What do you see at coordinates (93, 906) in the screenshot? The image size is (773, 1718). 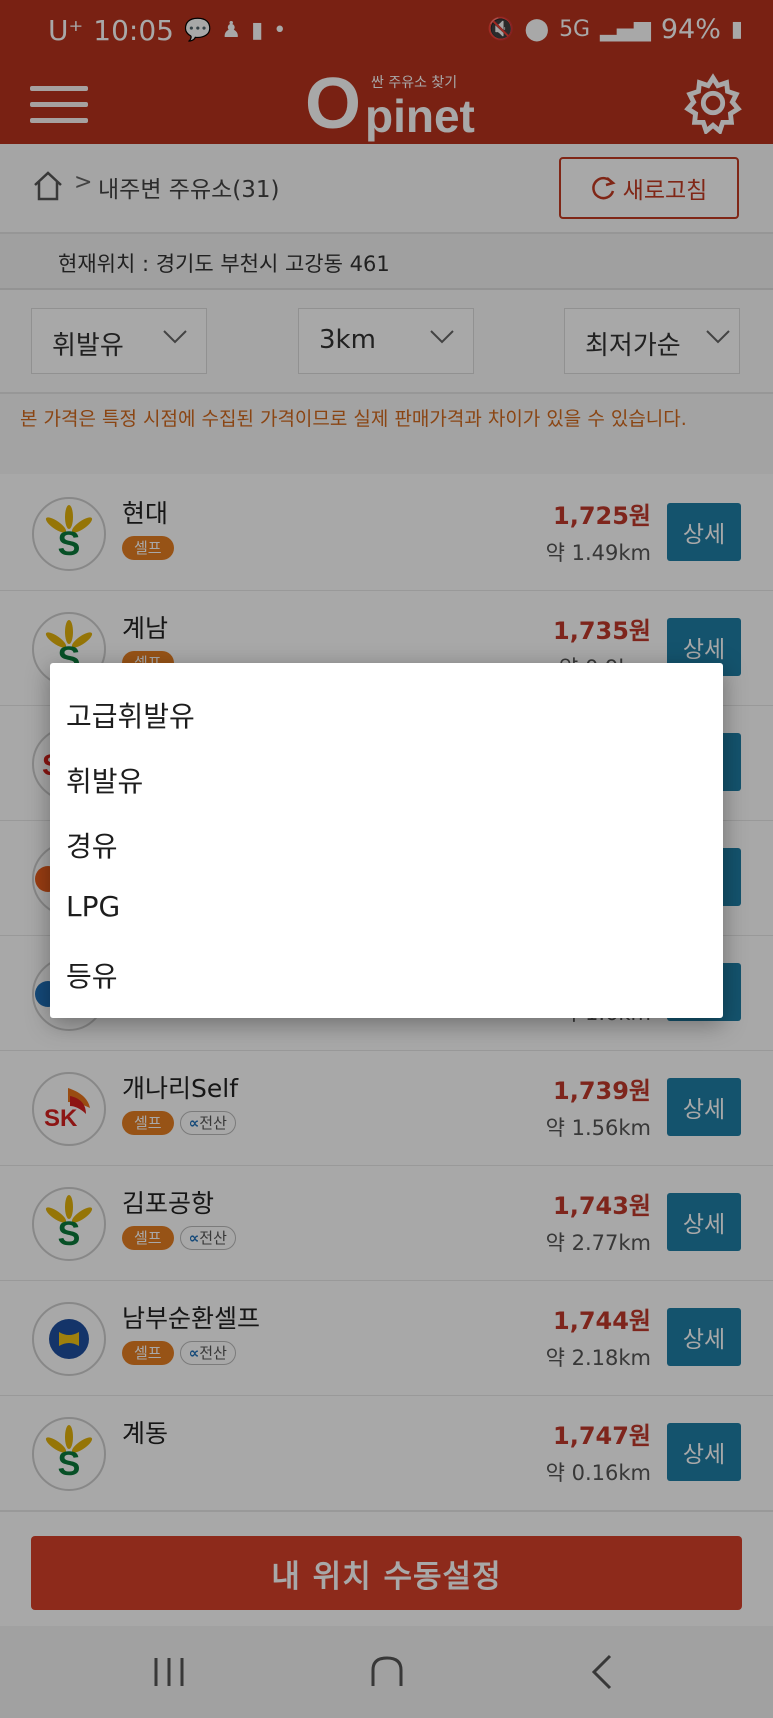 I see `fuel-option-lpg: LPG` at bounding box center [93, 906].